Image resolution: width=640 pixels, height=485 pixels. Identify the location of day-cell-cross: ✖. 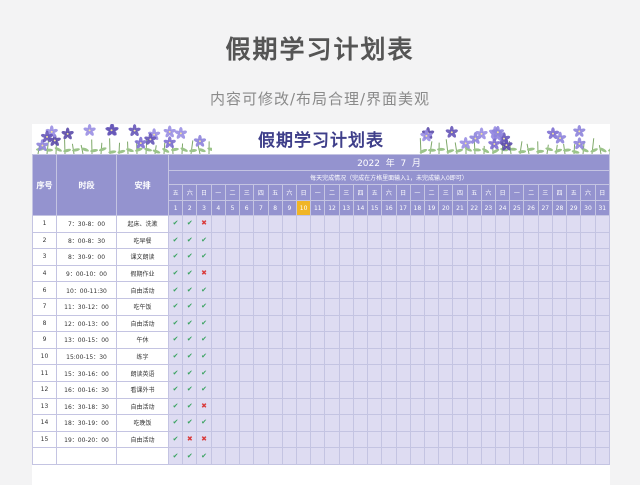
(204, 406).